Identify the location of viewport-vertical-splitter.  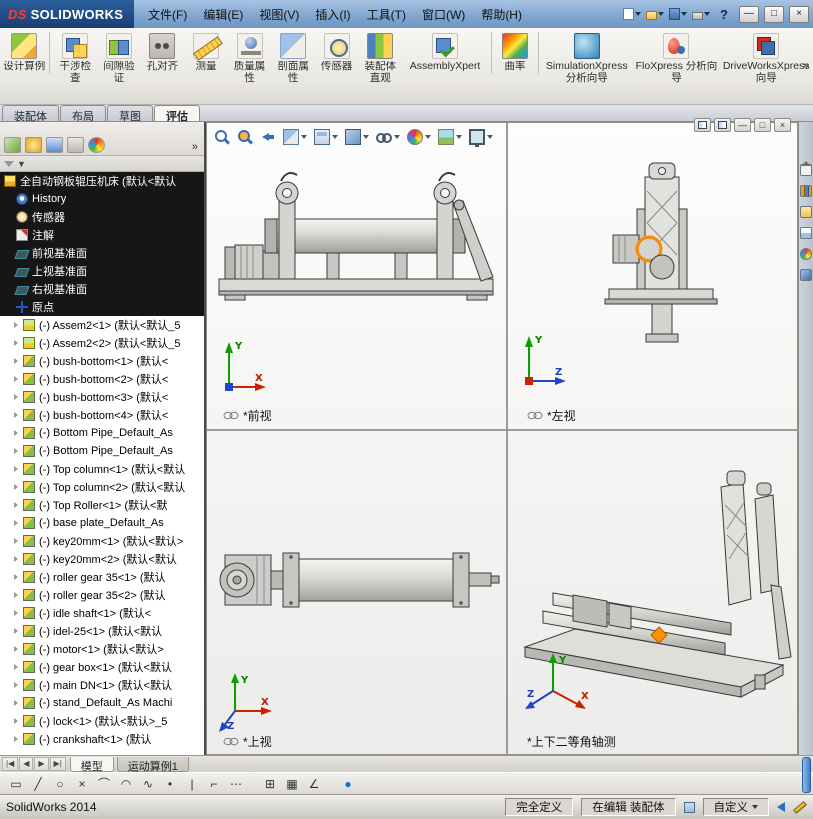
(507, 439).